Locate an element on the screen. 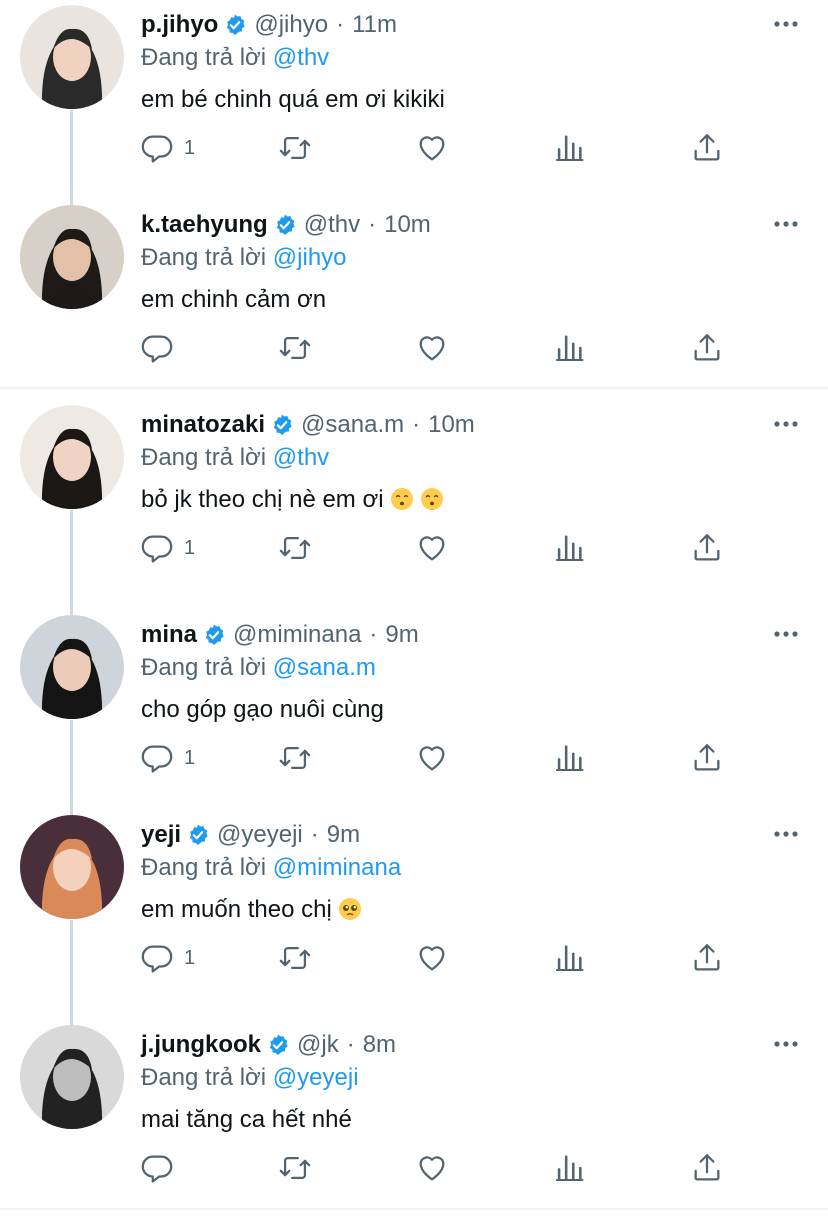 The image size is (828, 1220). jihyo-avatar is located at coordinates (72, 57).